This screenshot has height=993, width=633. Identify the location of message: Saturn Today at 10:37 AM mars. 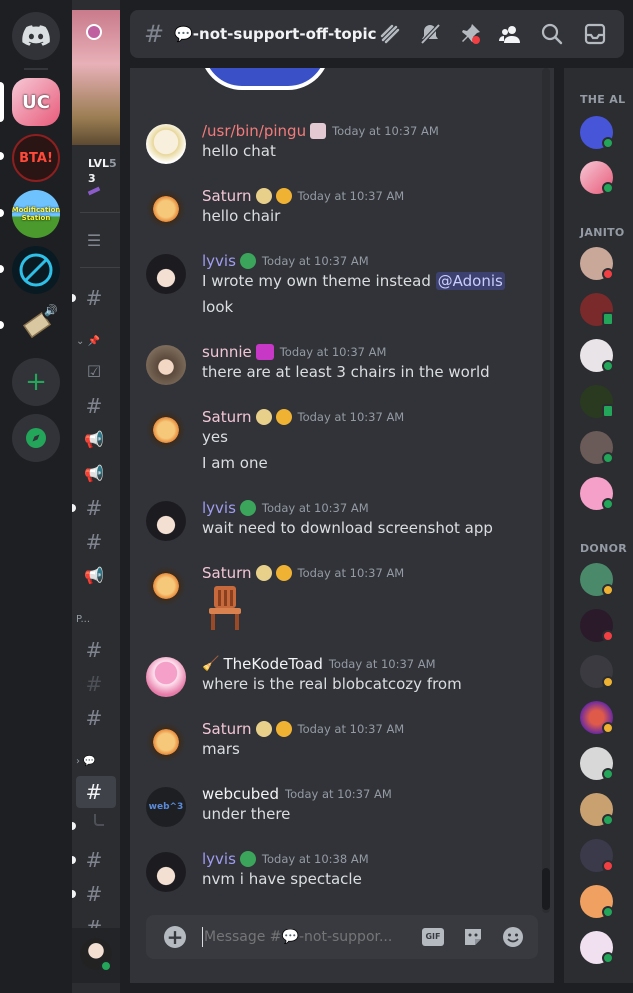
(346, 745).